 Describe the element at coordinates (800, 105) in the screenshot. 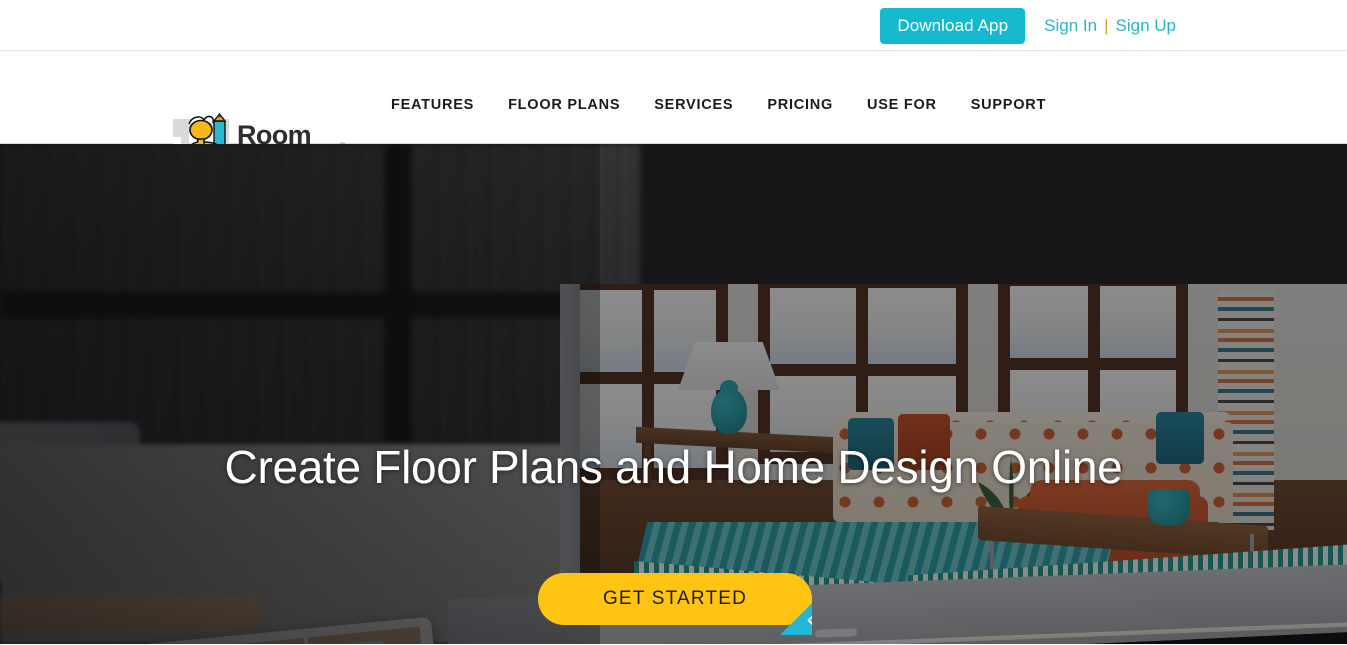

I see `nav-item-pricing: PRICING` at that location.